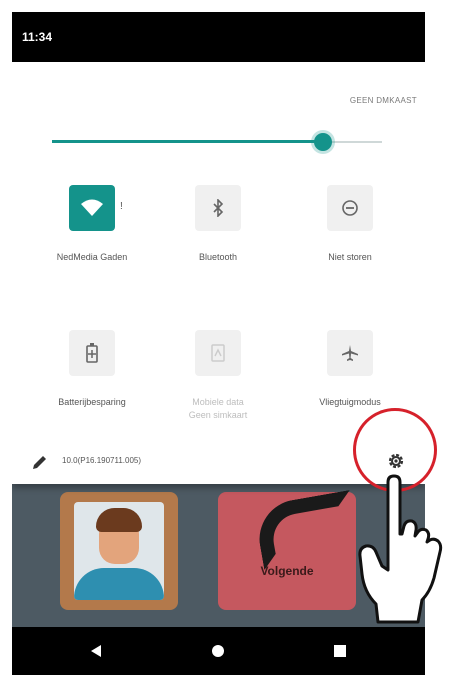  Describe the element at coordinates (218, 37) in the screenshot. I see `status-bar: 11:34` at that location.